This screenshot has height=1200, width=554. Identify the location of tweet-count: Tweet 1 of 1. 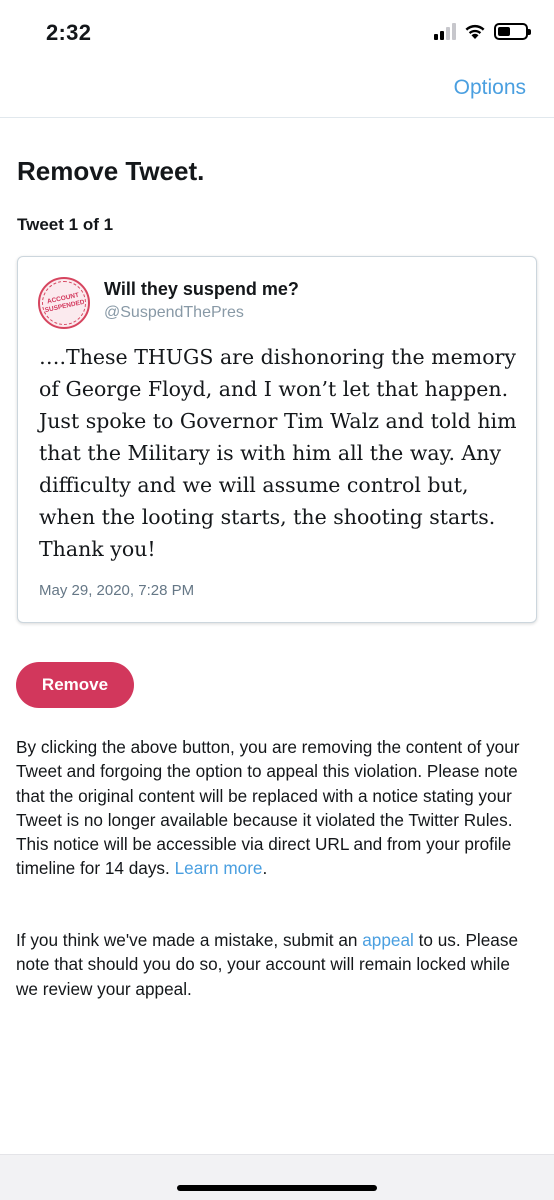
(65, 224).